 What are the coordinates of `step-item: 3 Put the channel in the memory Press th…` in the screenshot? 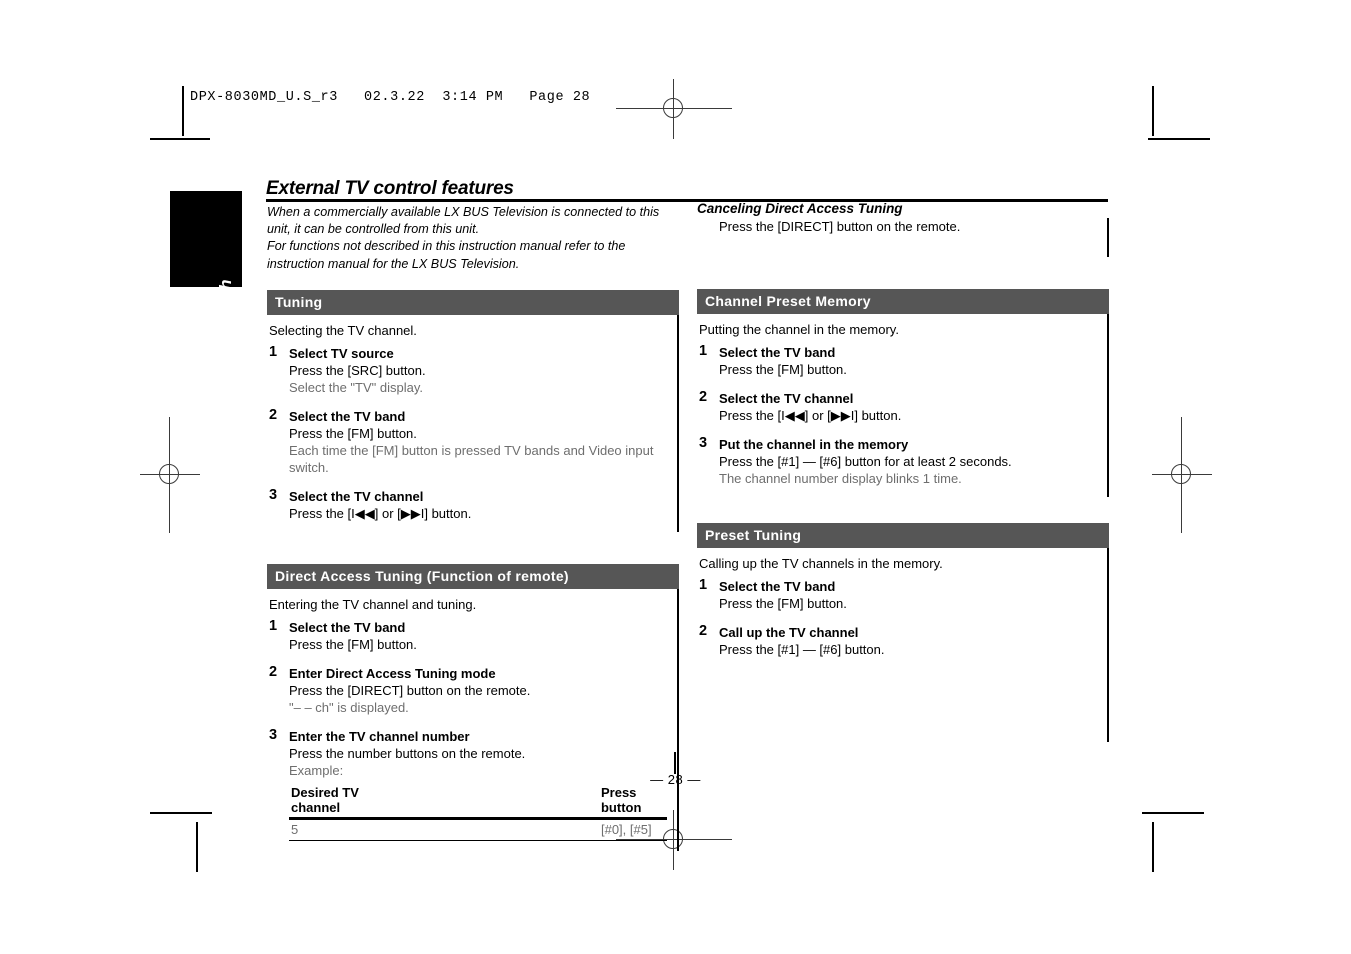 It's located at (902, 461).